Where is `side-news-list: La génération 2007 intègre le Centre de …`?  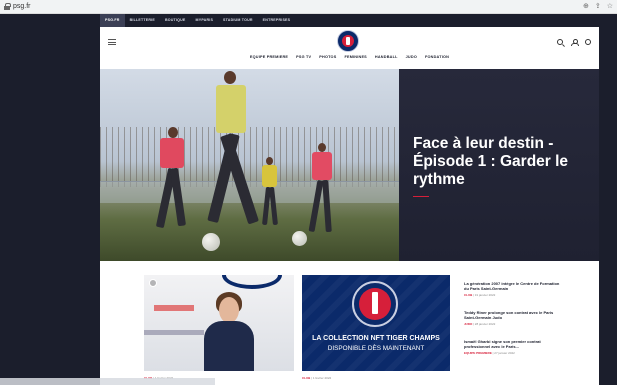
side-news-list: La génération 2007 intègre le Centre de … is located at coordinates (512, 324).